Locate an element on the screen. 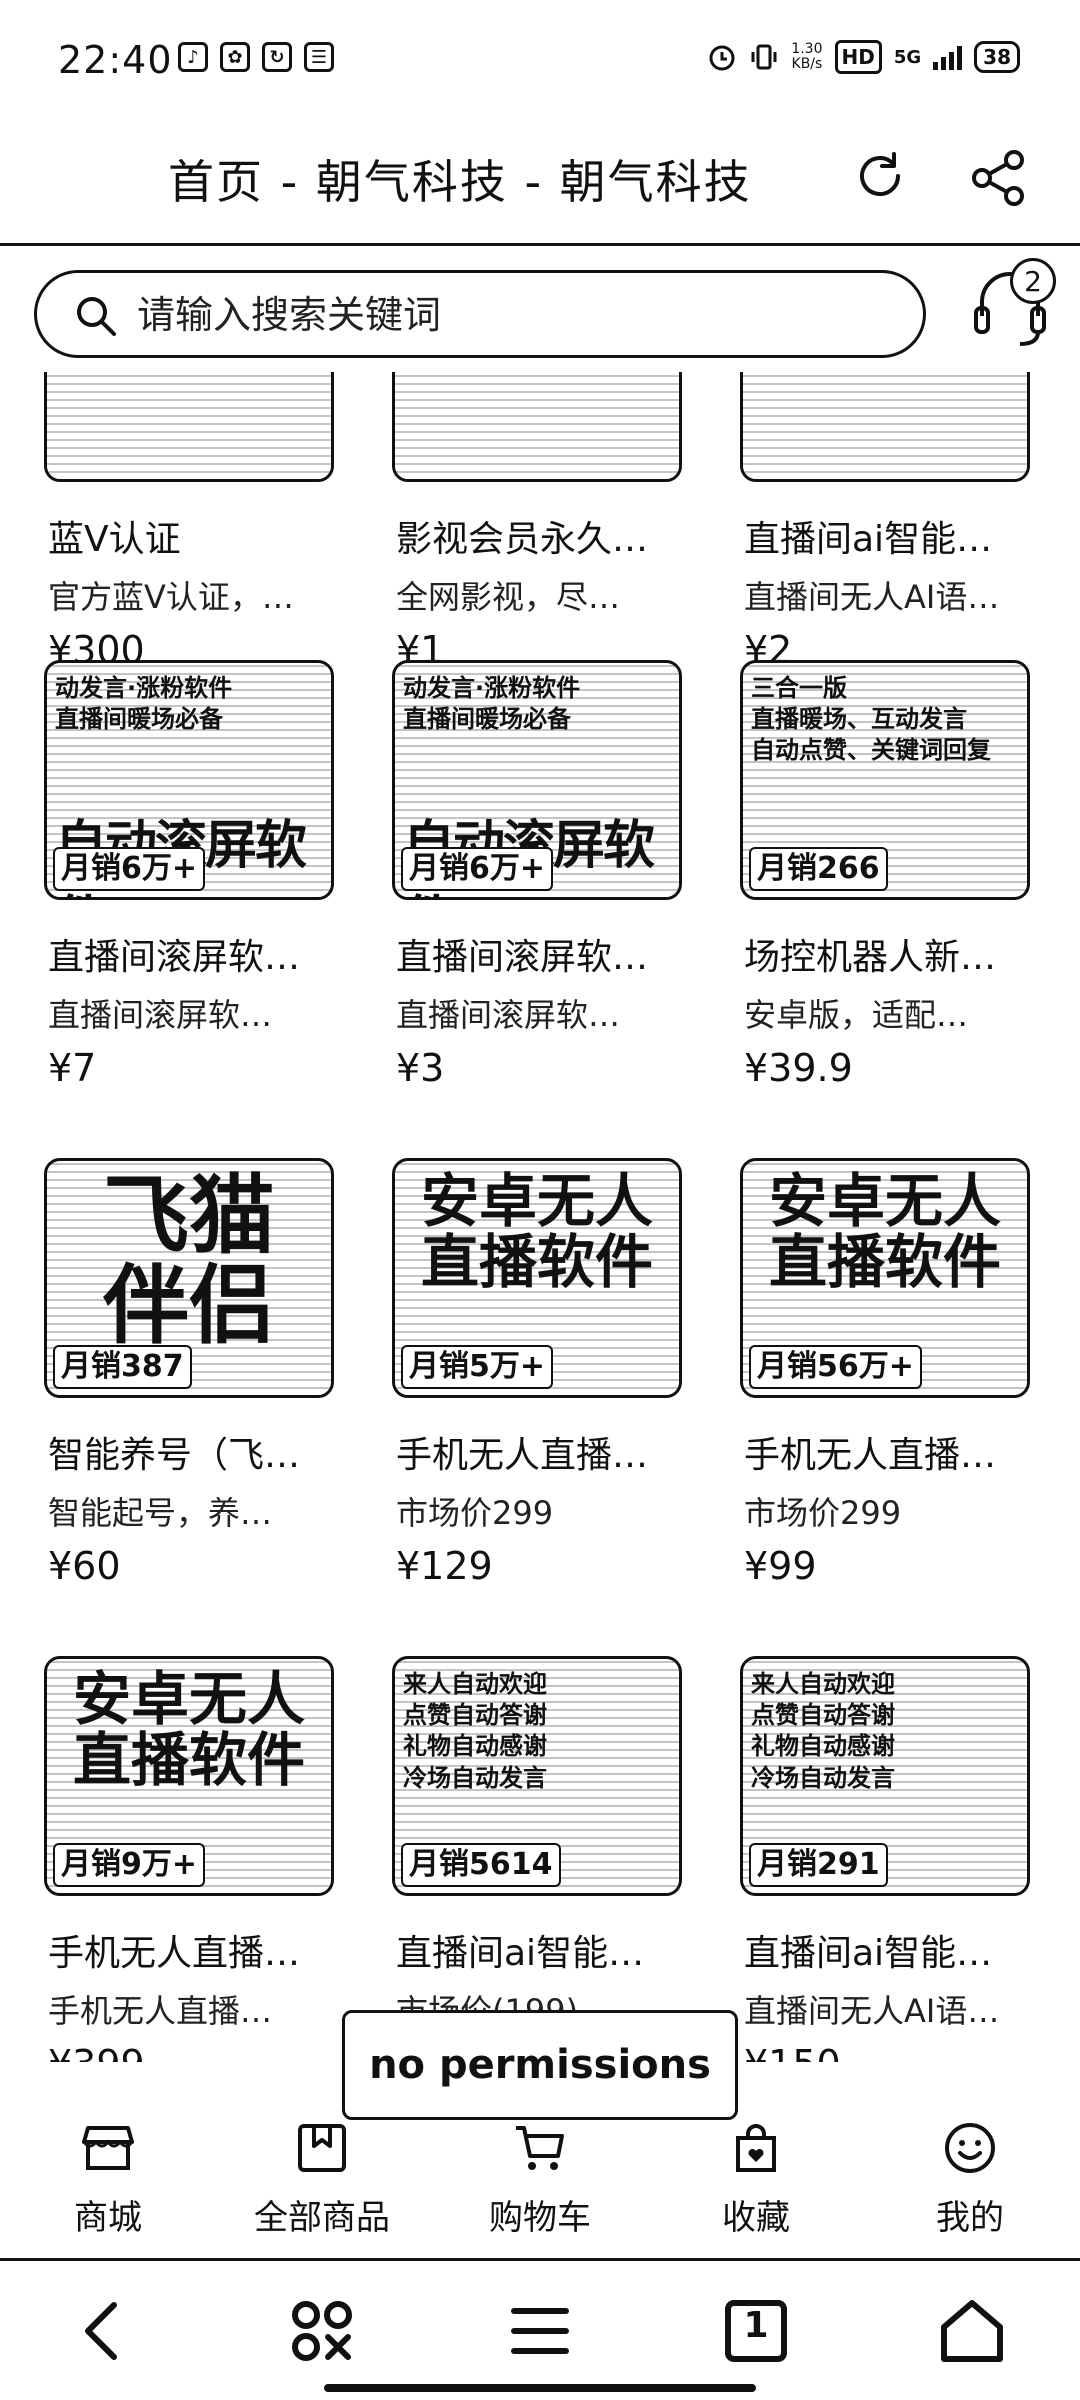 The width and height of the screenshot is (1080, 2400). product-card: 飞猫 伴侣 月销387 智能养号（飞… 智能起号，养… ¥60 is located at coordinates (189, 1438).